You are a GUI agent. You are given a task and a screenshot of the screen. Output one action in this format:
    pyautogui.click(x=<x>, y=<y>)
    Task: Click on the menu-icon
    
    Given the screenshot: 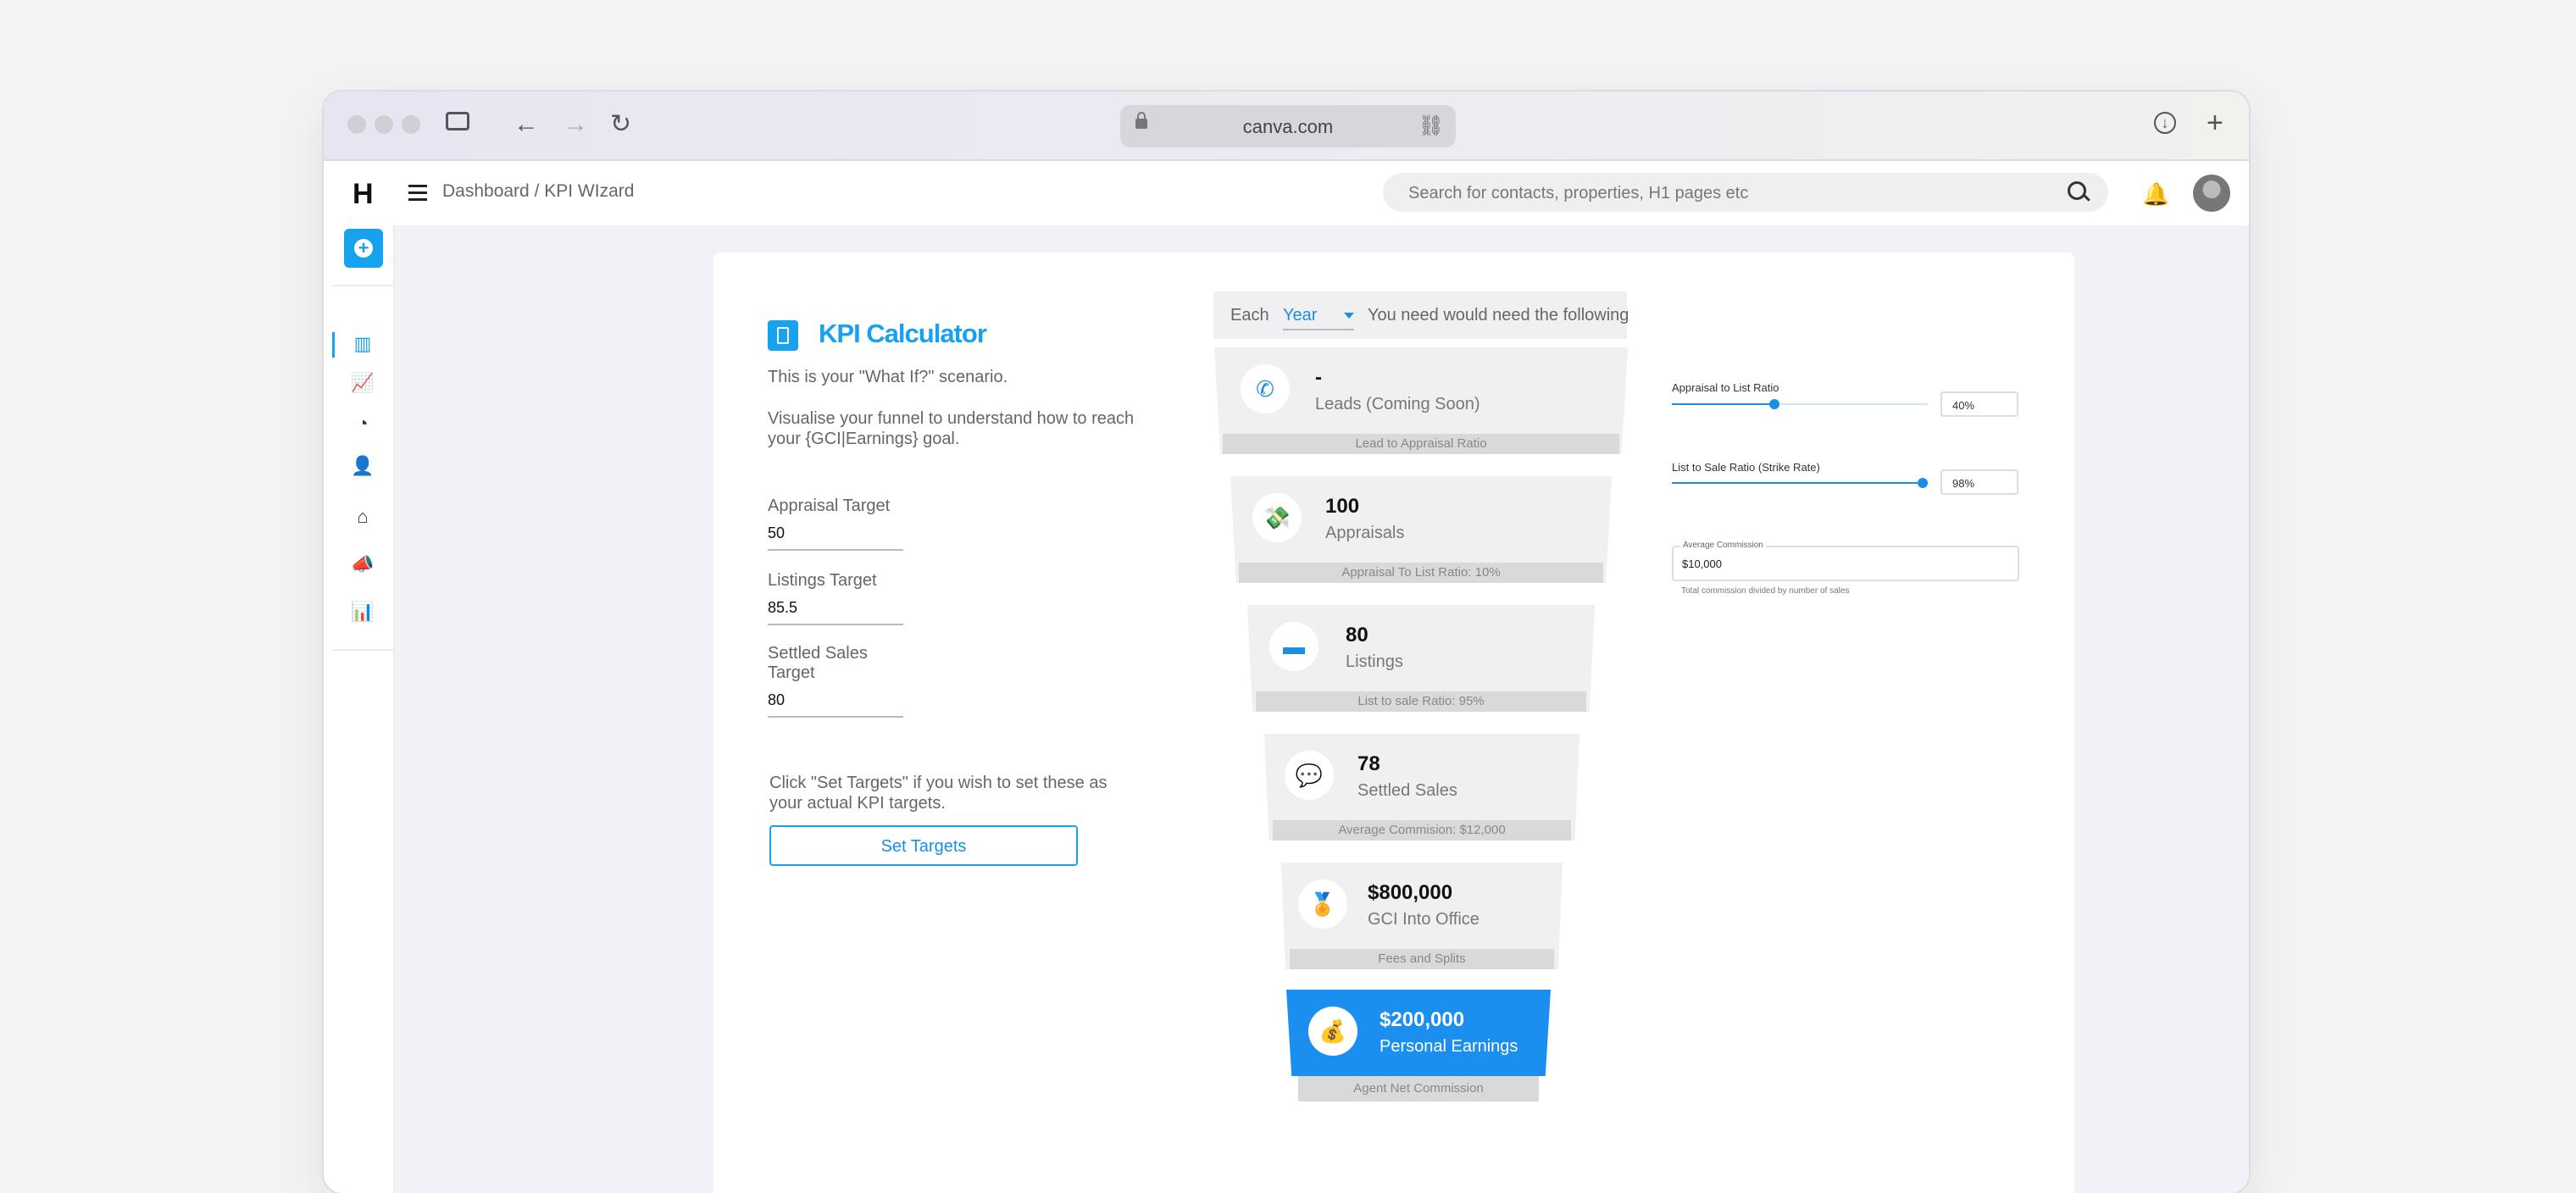 What is the action you would take?
    pyautogui.click(x=417, y=193)
    